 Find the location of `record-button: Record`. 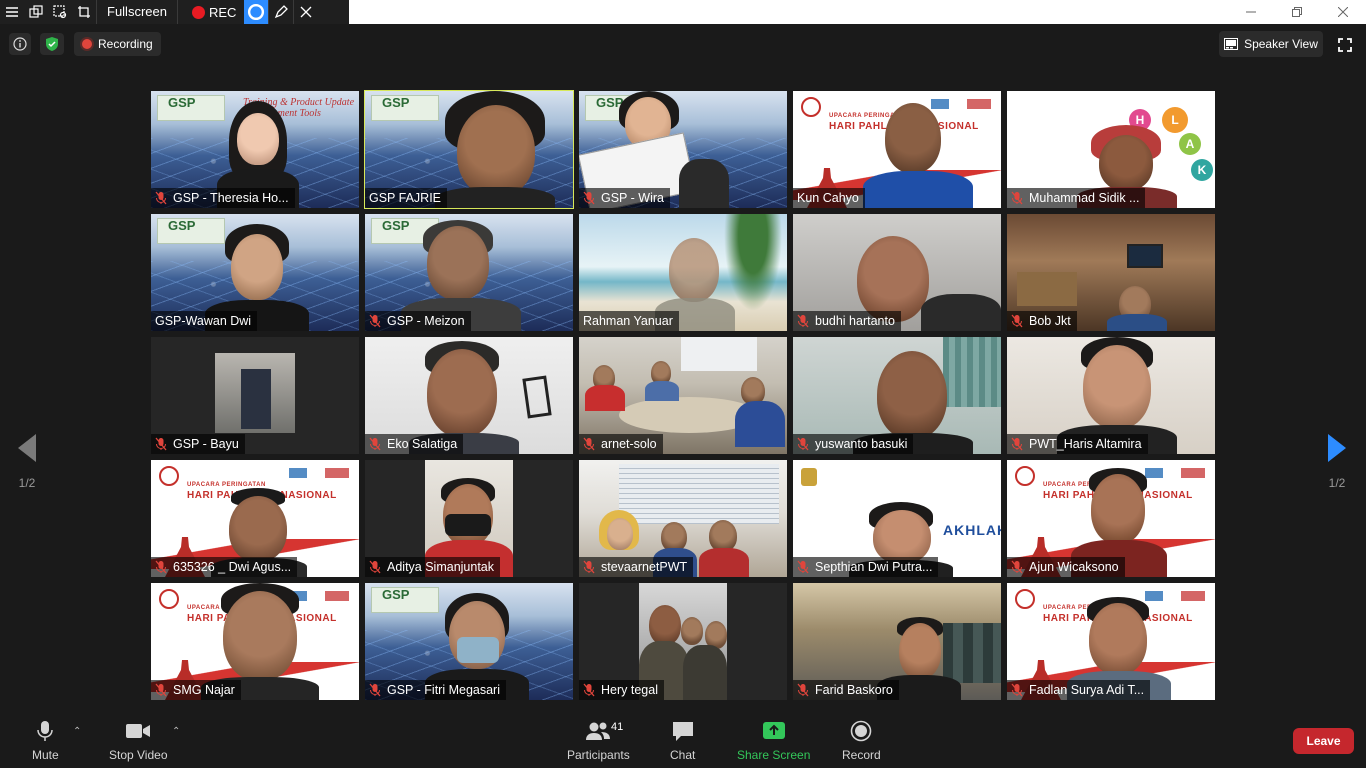

record-button: Record is located at coordinates (861, 741).